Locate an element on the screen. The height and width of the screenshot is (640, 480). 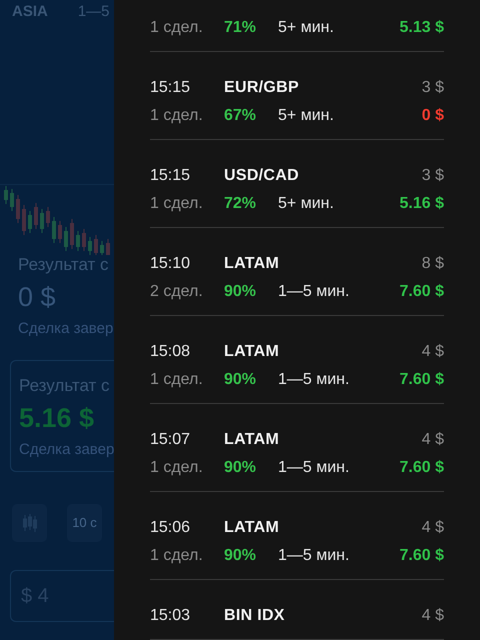
payout-percent: 71% is located at coordinates (241, 28).